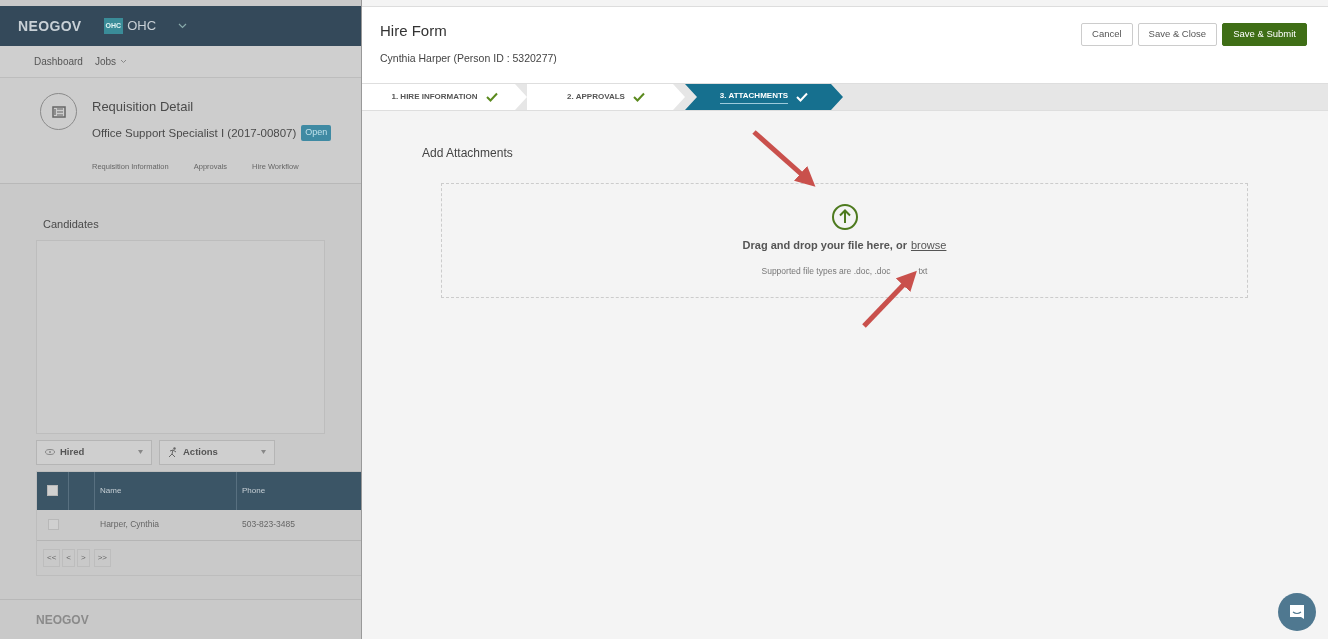  Describe the element at coordinates (1264, 34) in the screenshot. I see `submit-button: Save & Submit` at that location.